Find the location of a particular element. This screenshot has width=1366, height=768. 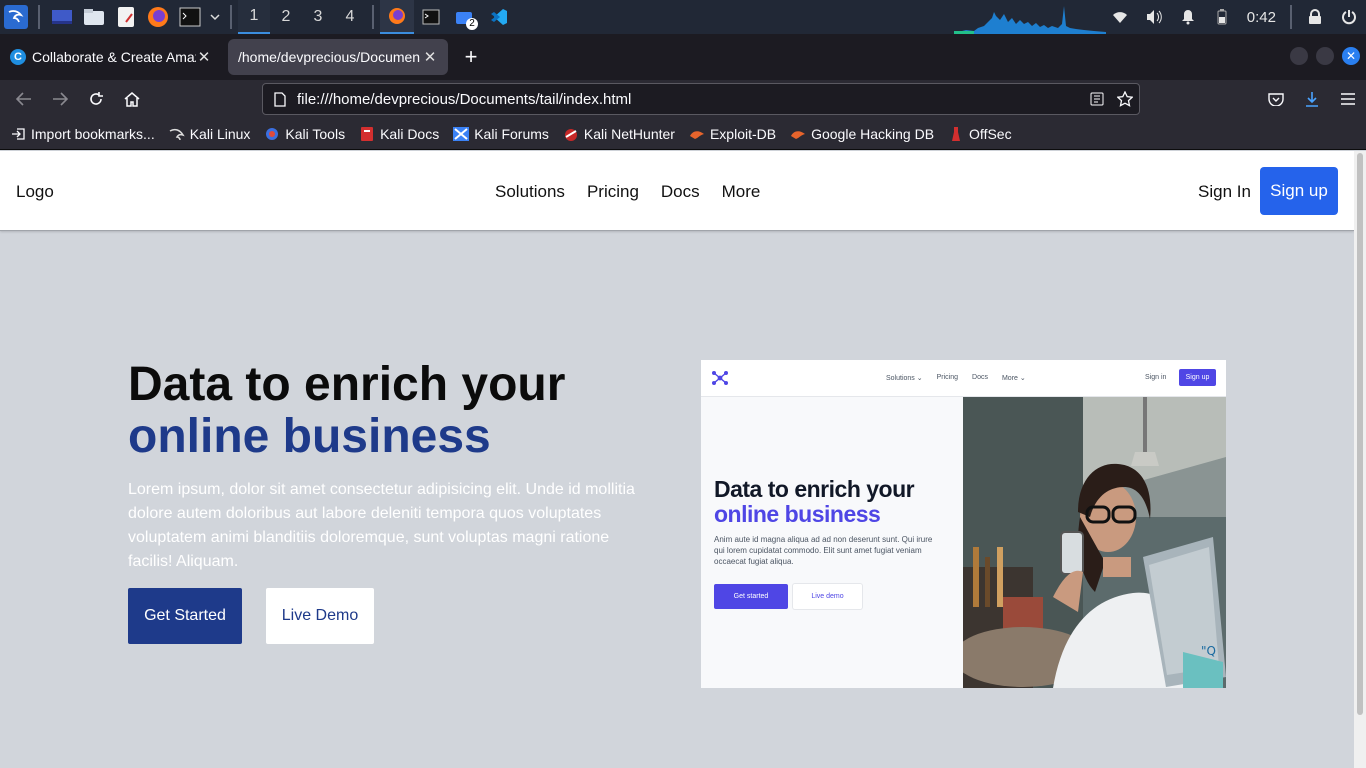

firefox-window-icon is located at coordinates (397, 17).